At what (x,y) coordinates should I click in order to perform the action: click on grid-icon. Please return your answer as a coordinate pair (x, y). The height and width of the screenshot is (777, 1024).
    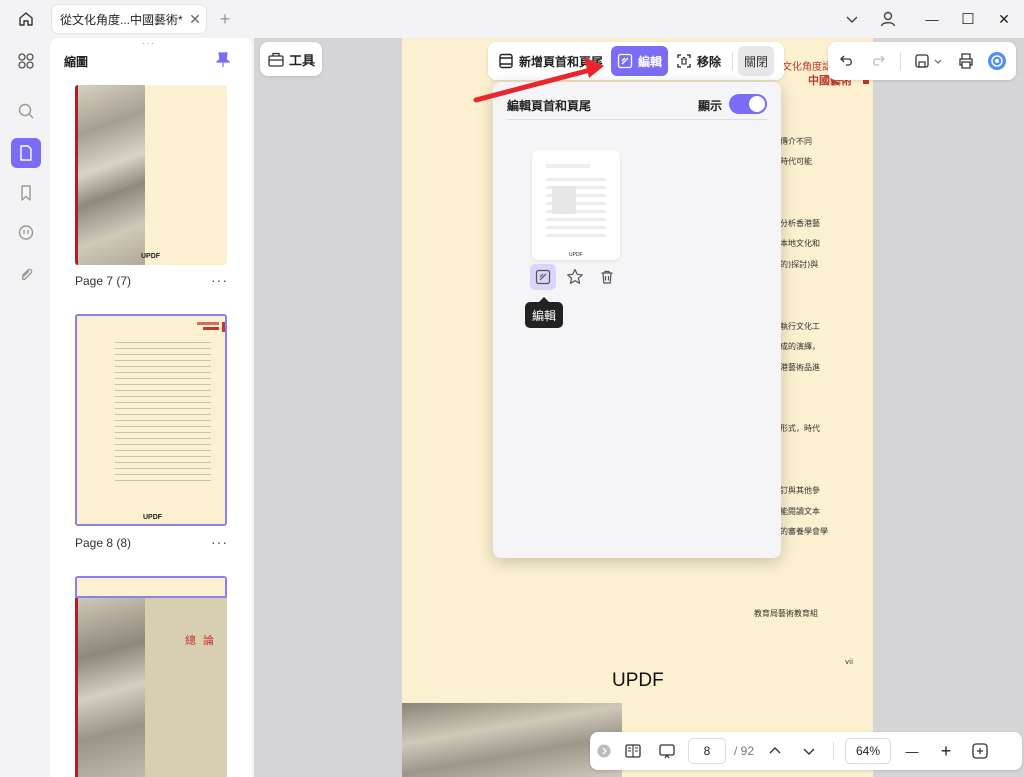
    Looking at the image, I should click on (26, 61).